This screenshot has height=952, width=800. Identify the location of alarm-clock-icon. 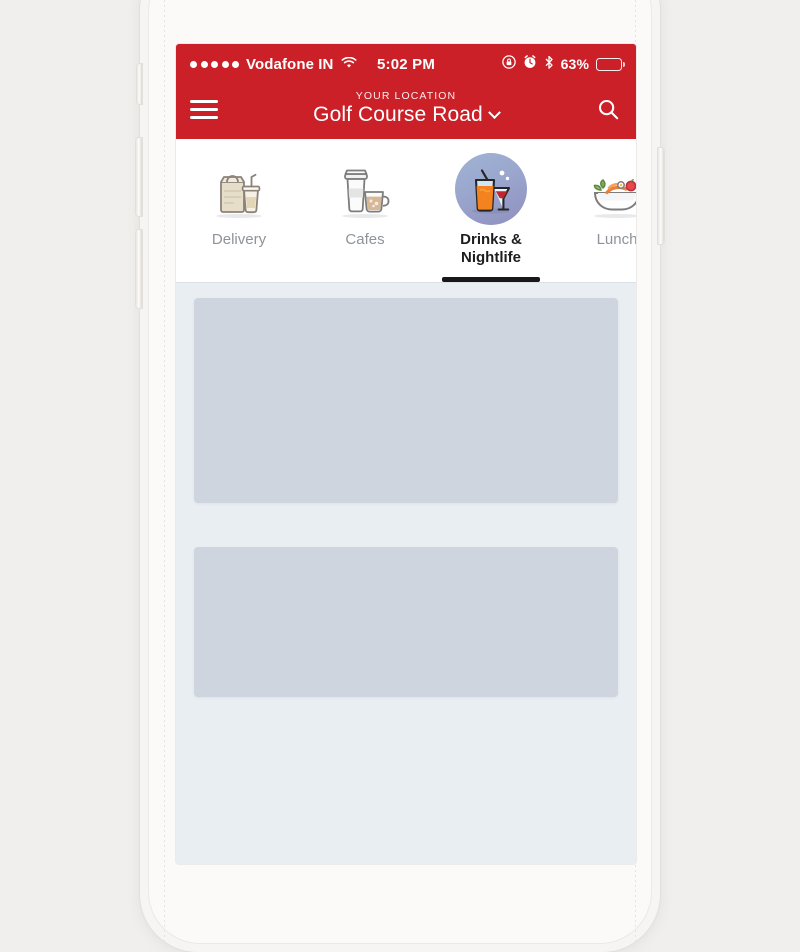
(530, 64).